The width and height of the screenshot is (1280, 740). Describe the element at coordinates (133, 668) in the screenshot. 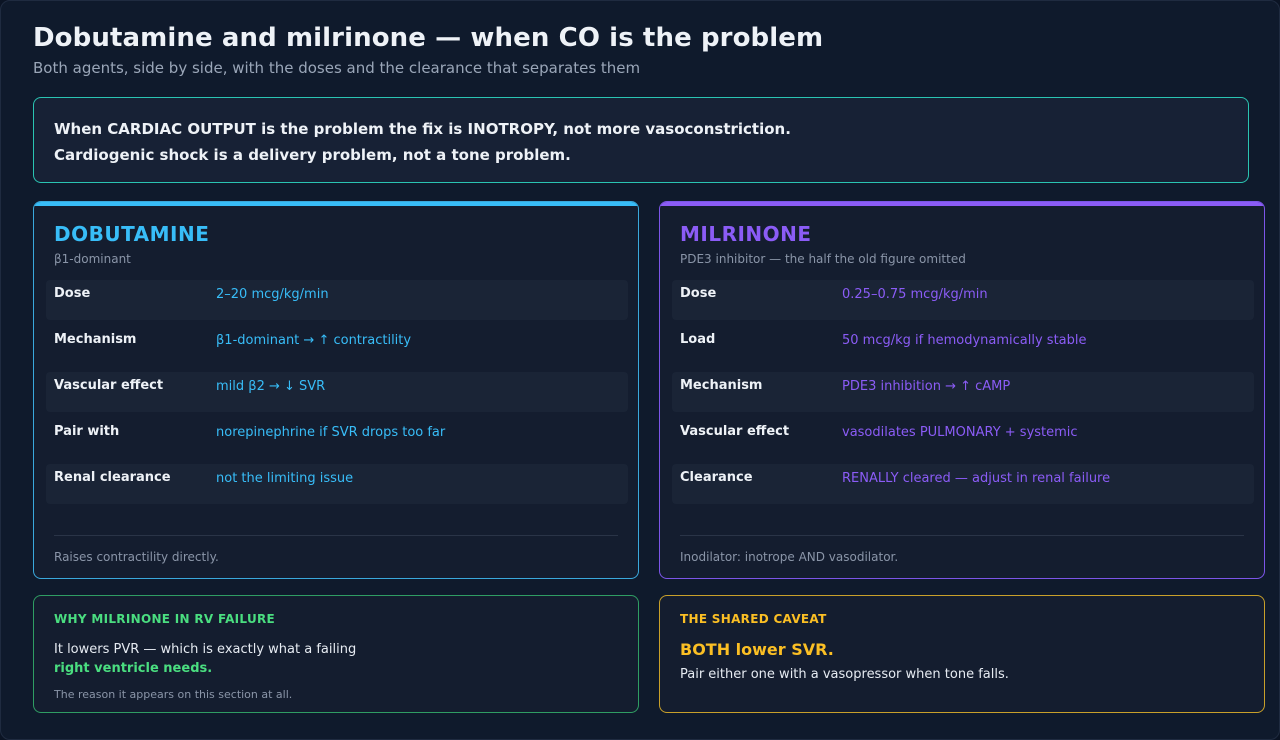

I see `rv-failure-emphasis: right ventricle needs.` at that location.